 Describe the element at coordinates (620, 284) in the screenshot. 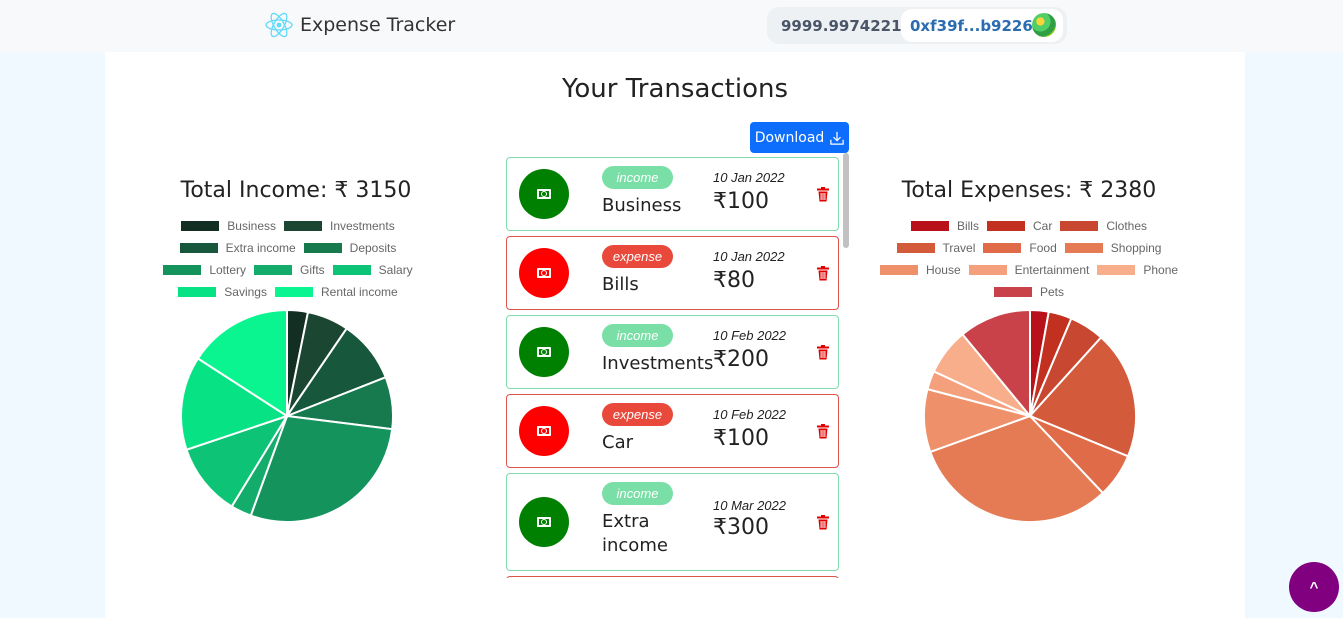

I see `transaction-category: Bills` at that location.